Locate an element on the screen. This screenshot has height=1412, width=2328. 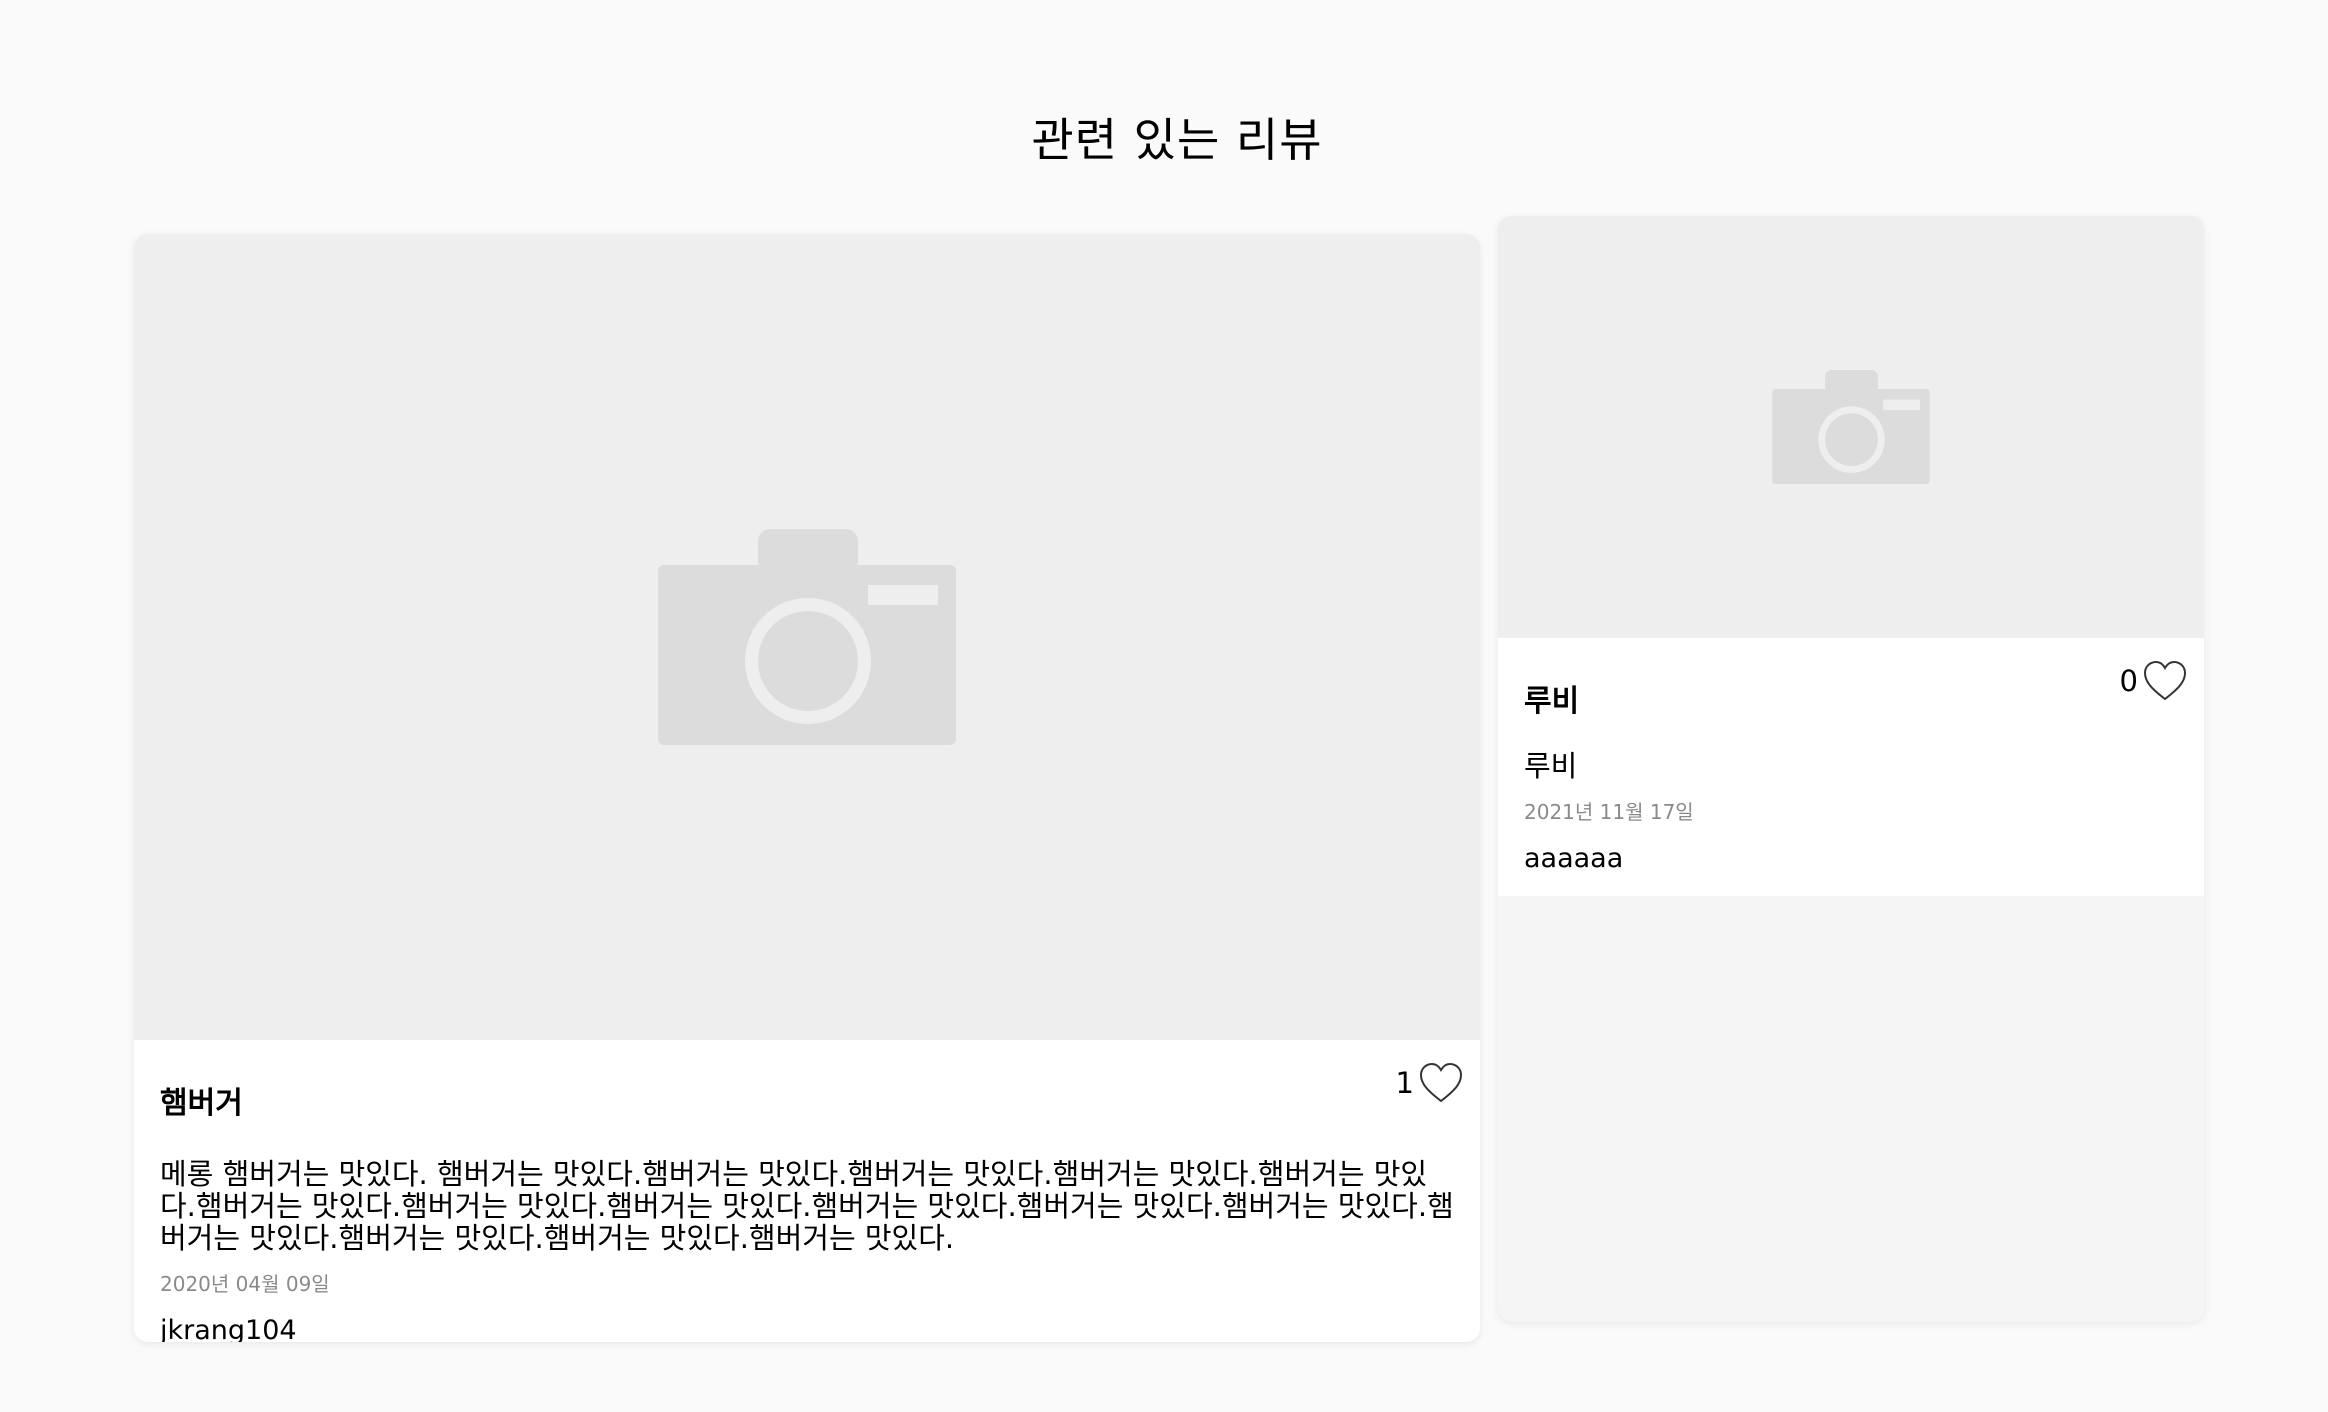
like-button: 1 is located at coordinates (1430, 1083).